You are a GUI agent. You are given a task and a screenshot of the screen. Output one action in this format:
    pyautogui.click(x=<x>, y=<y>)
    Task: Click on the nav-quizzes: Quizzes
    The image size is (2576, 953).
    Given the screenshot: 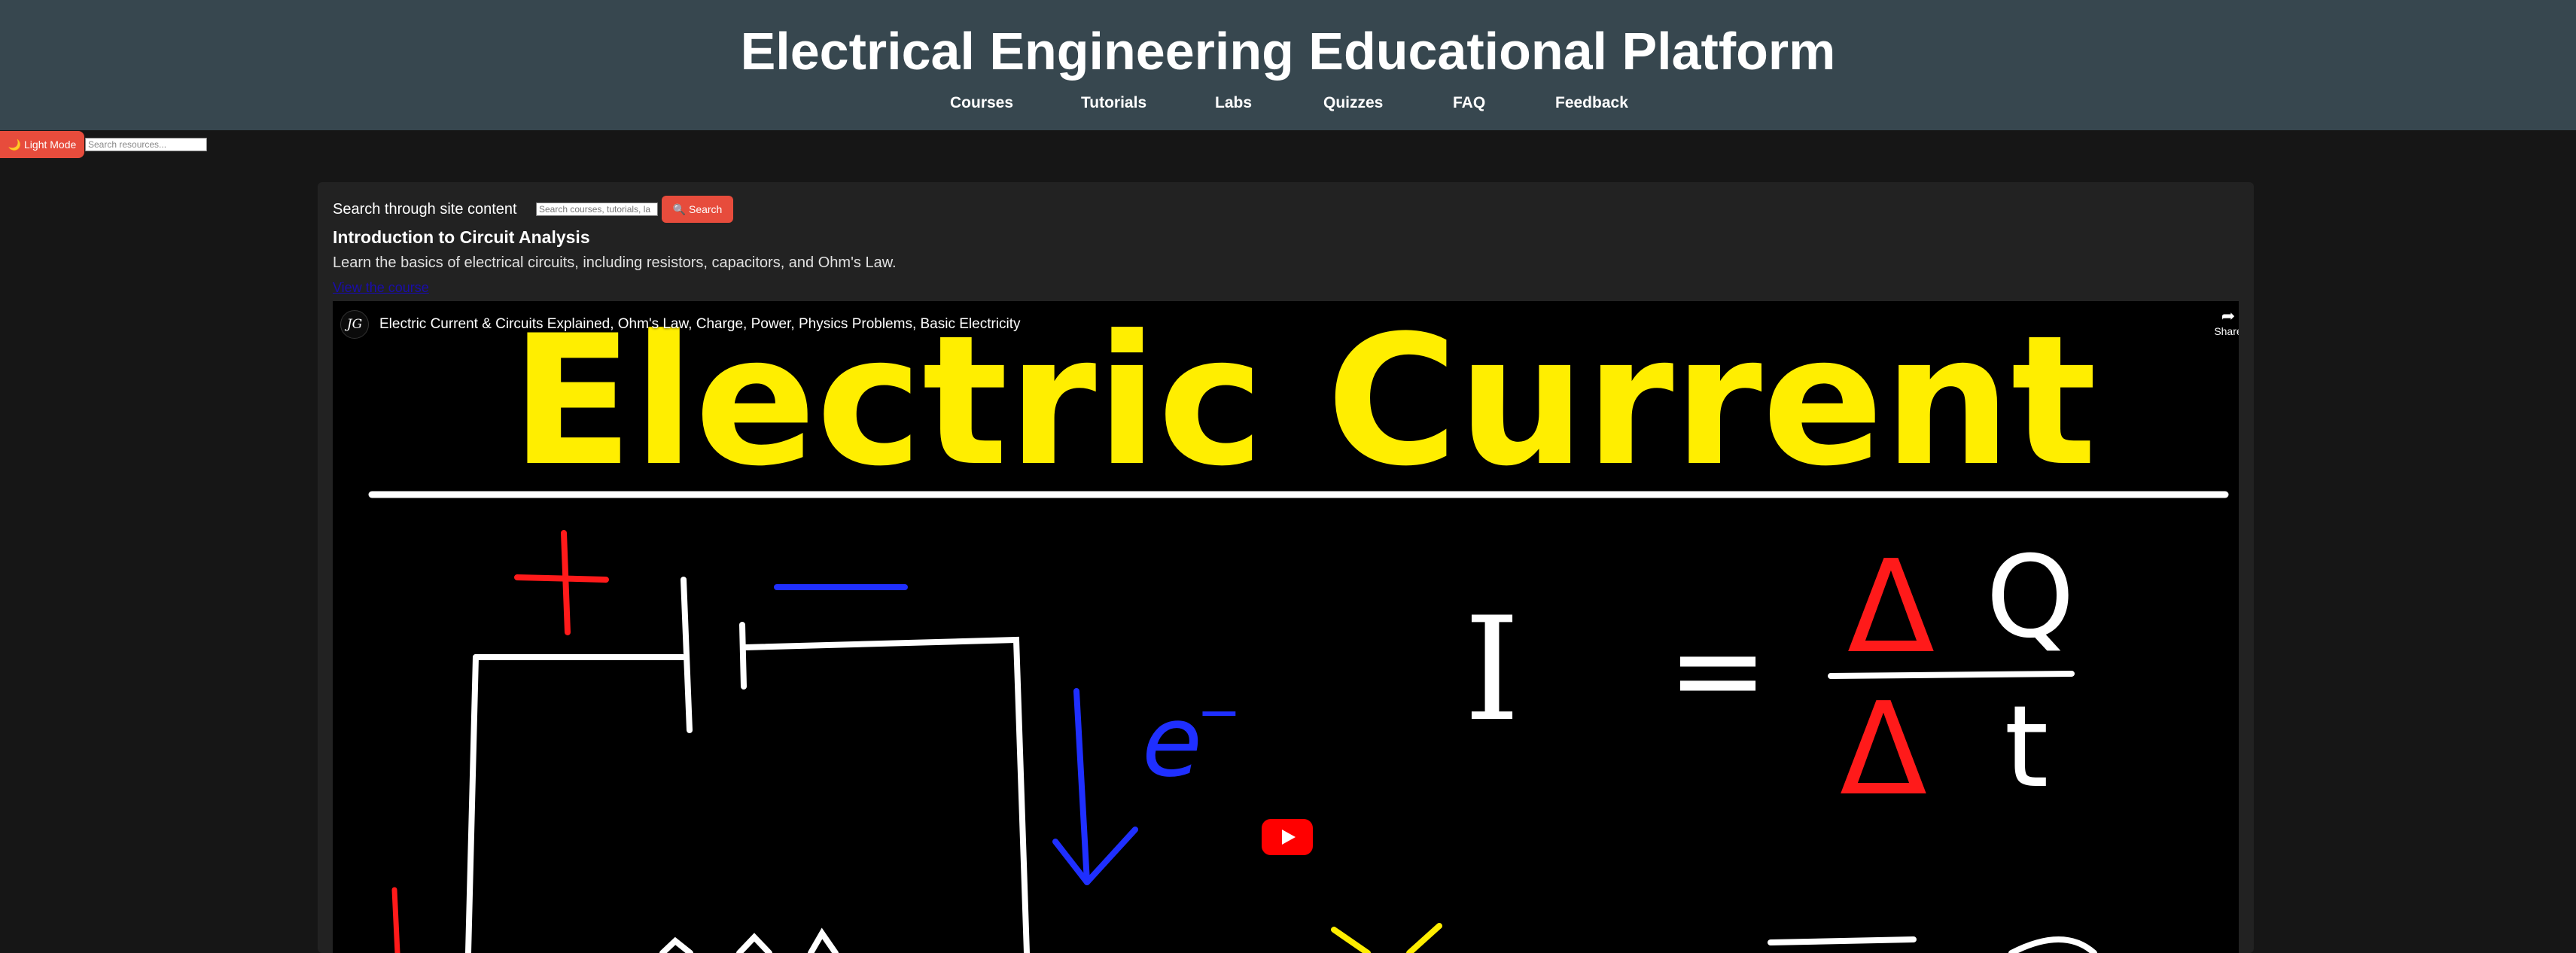 What is the action you would take?
    pyautogui.click(x=1353, y=103)
    